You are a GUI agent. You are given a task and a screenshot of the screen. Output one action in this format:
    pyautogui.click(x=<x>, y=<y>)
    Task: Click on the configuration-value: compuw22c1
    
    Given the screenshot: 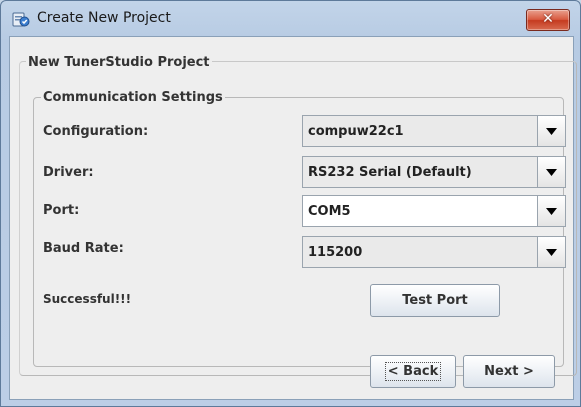 What is the action you would take?
    pyautogui.click(x=356, y=131)
    